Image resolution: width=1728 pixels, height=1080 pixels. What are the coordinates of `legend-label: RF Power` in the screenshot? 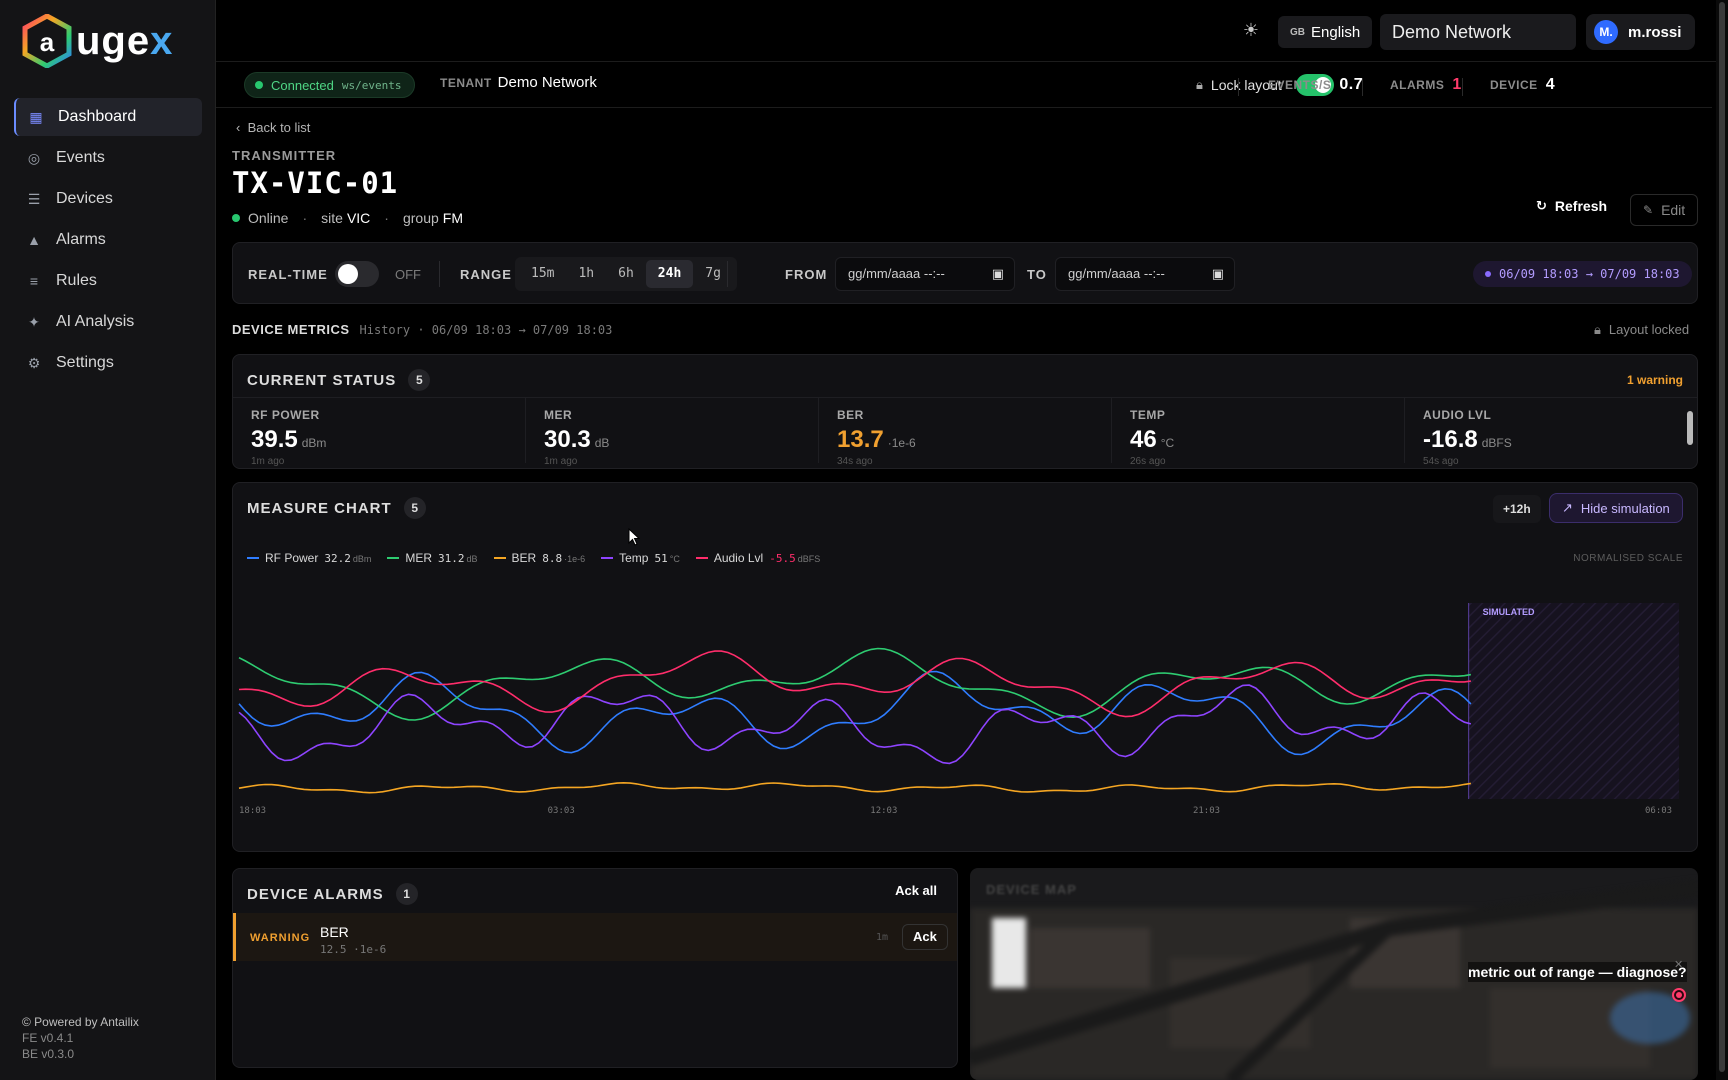 It's located at (292, 558).